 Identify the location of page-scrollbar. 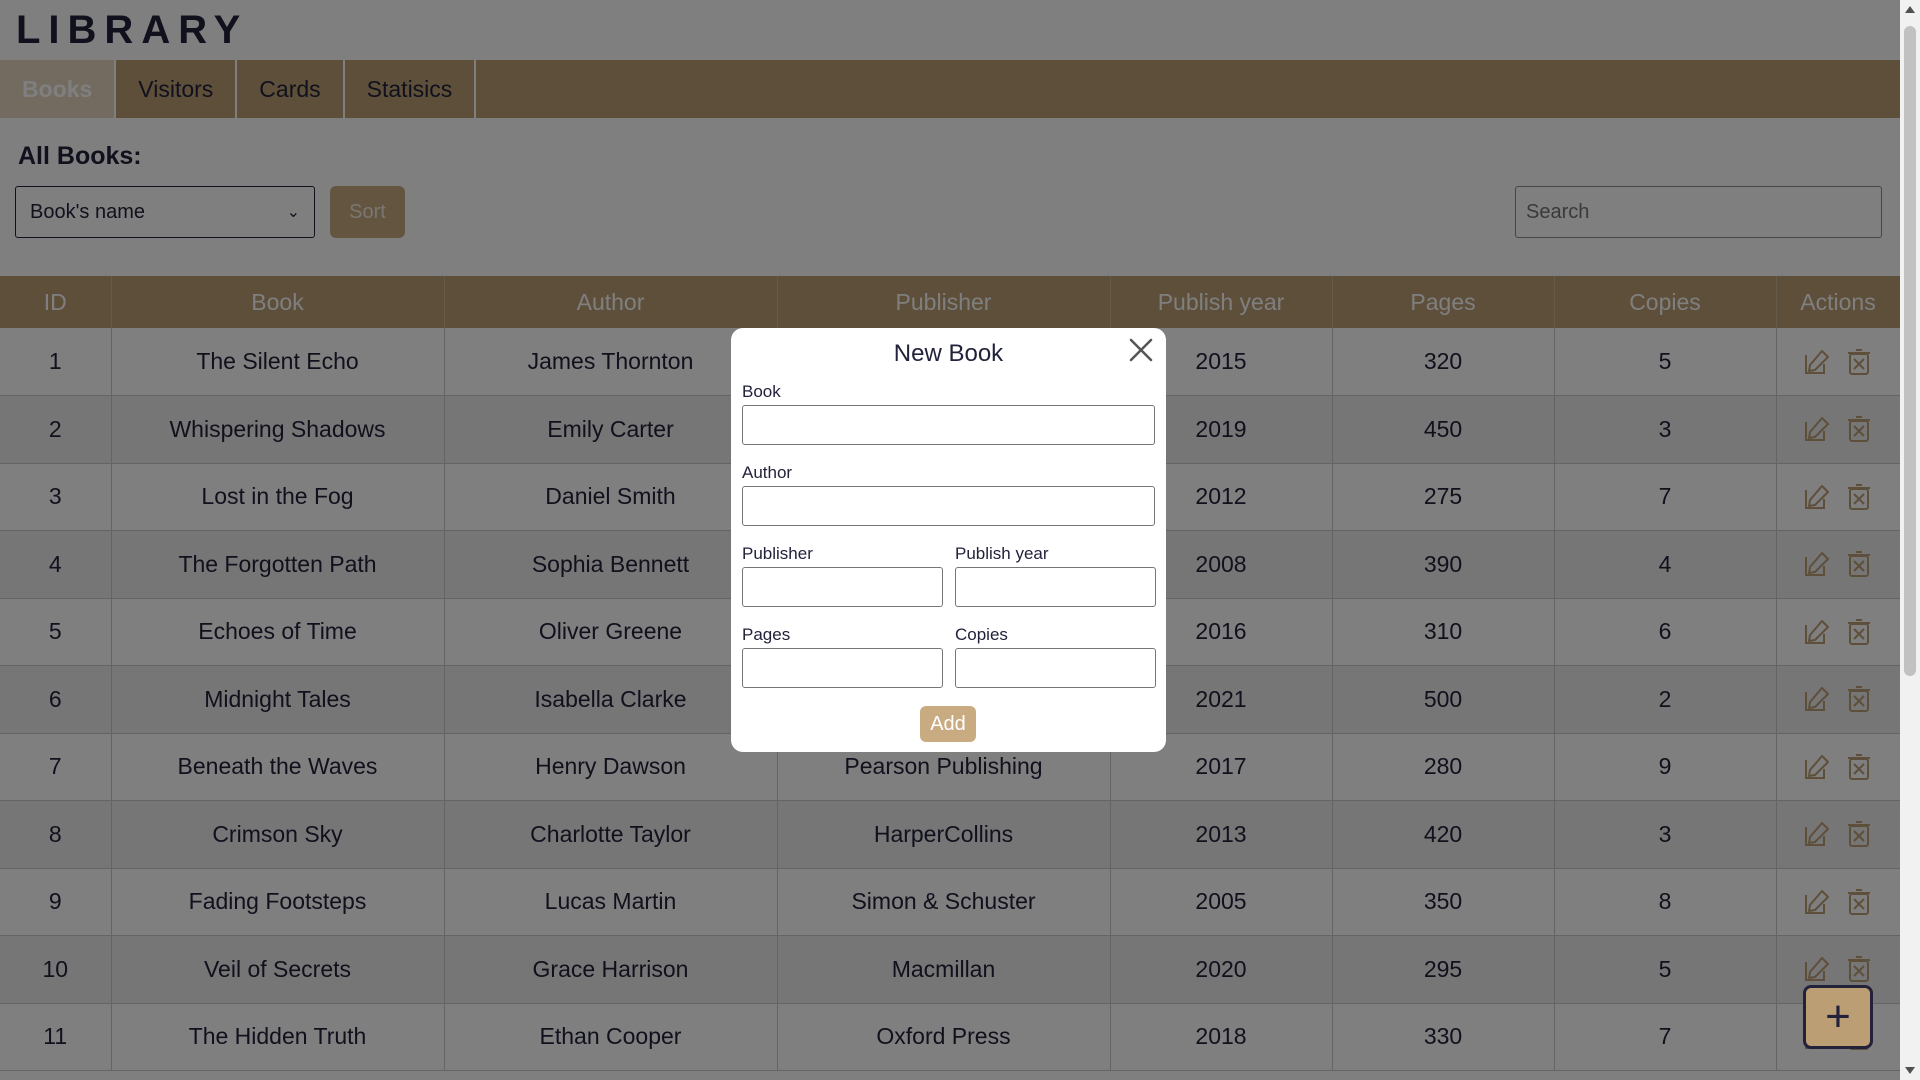
(1910, 540).